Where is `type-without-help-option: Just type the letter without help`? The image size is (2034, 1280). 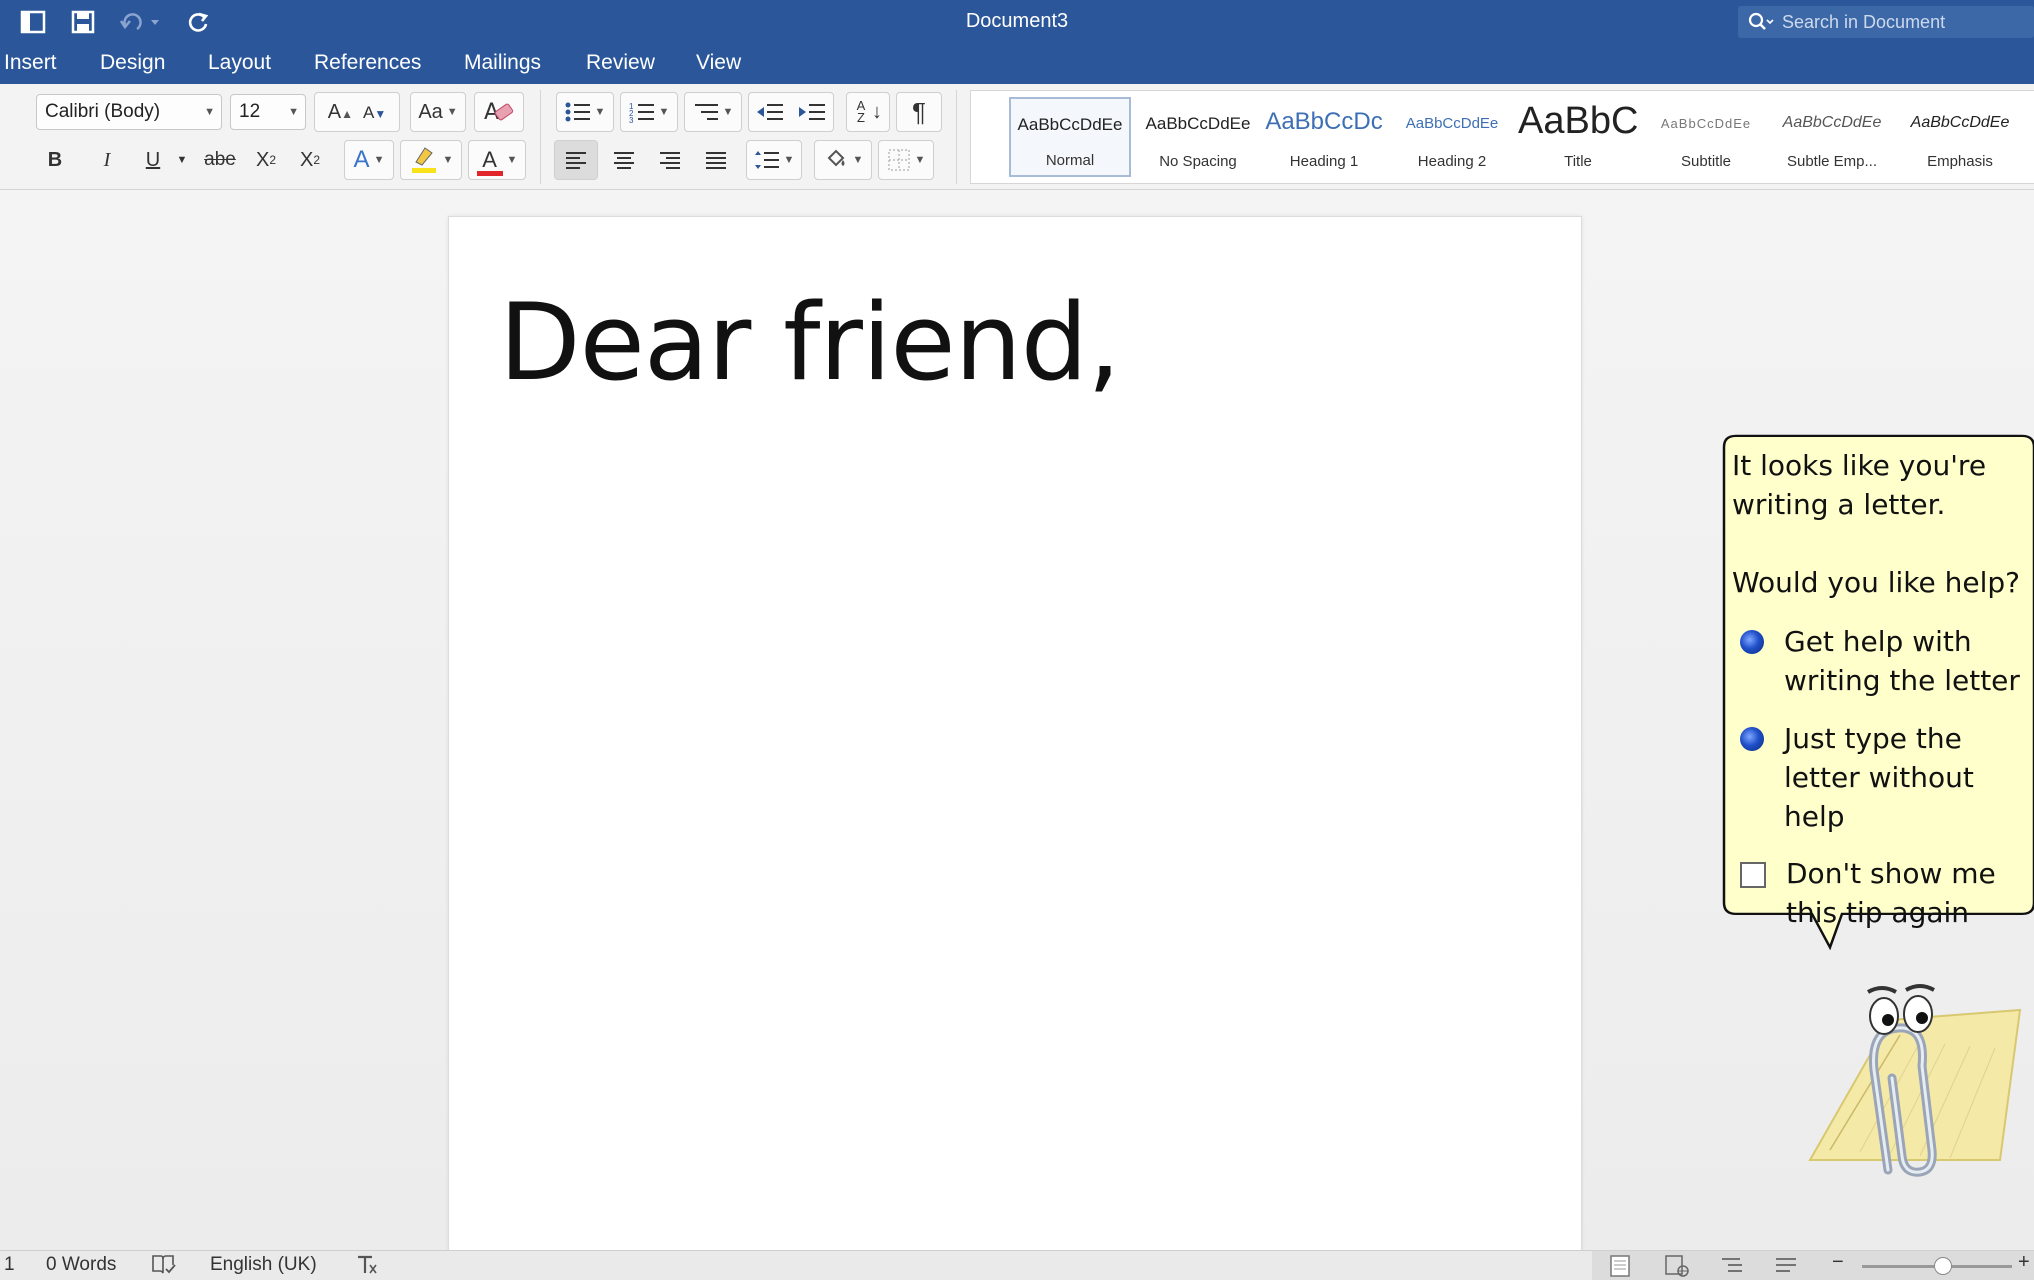 type-without-help-option: Just type the letter without help is located at coordinates (1885, 777).